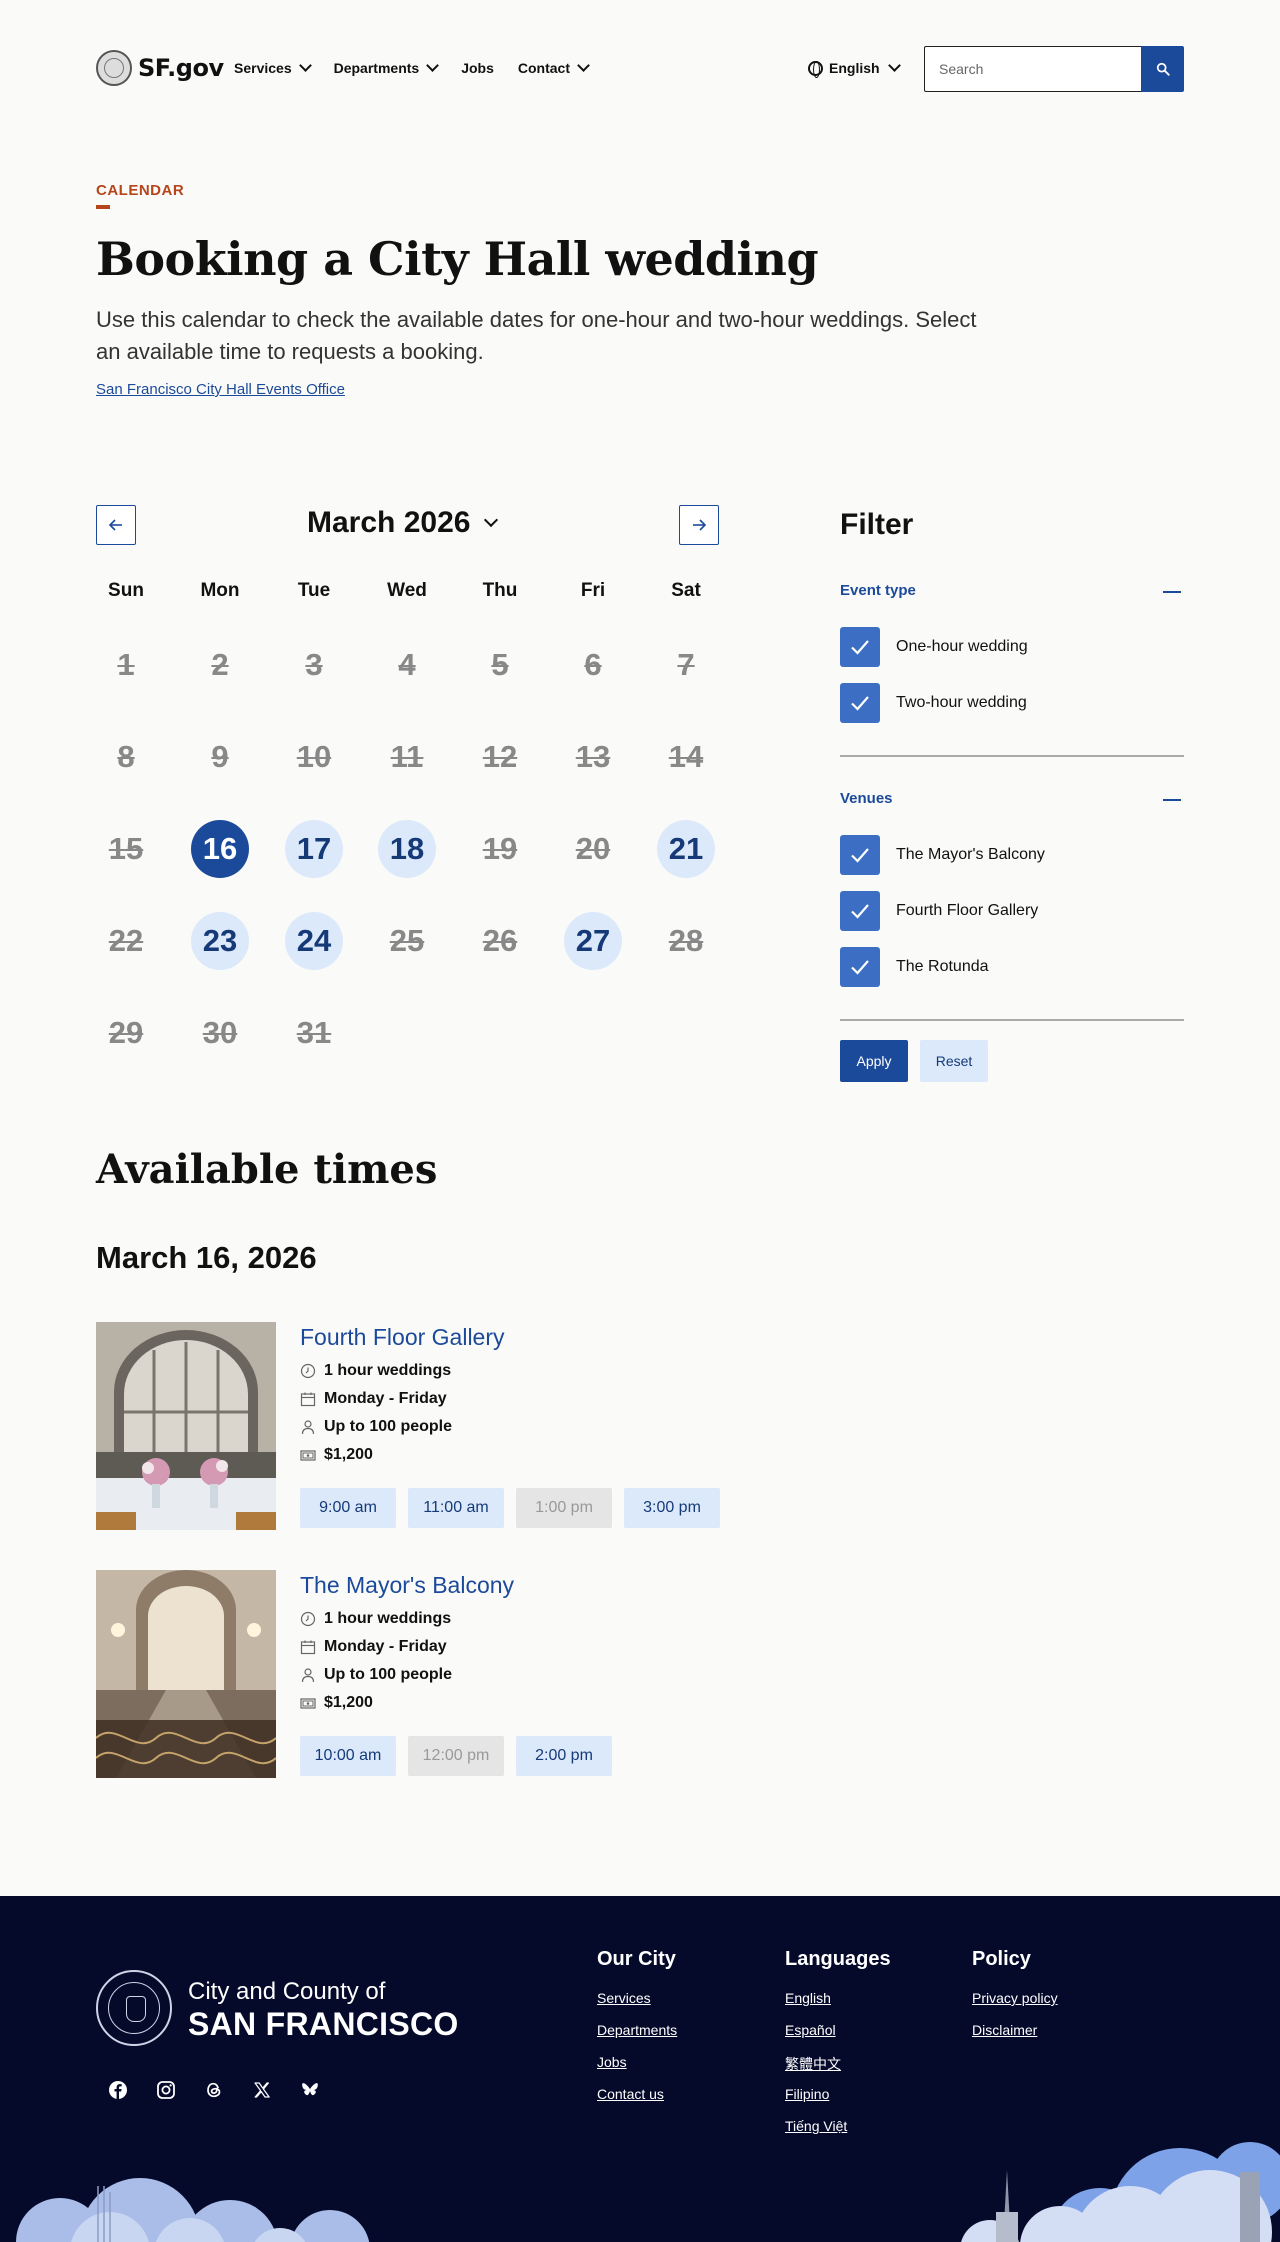 This screenshot has height=2242, width=1280. Describe the element at coordinates (166, 2090) in the screenshot. I see `instagram-icon` at that location.